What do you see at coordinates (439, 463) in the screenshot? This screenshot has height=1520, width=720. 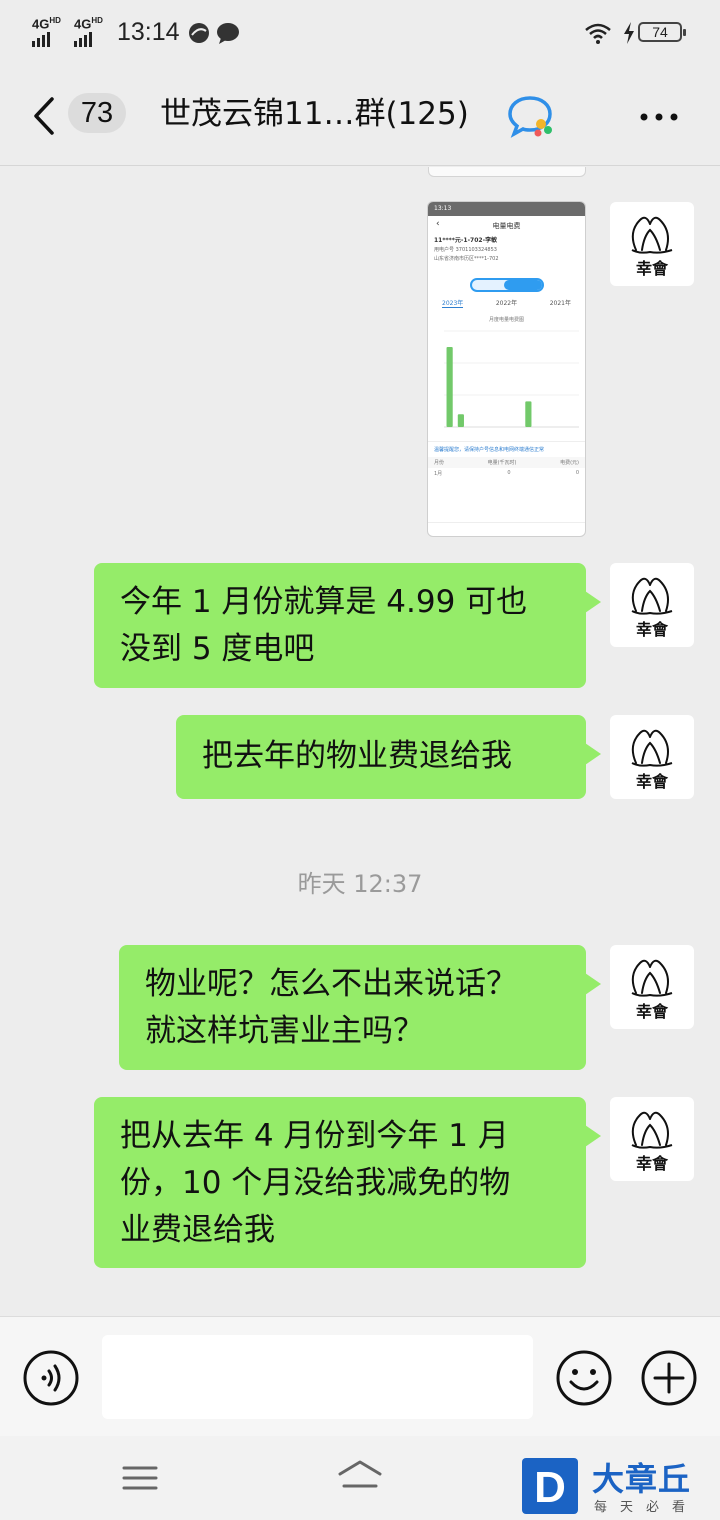 I see `screenshot-table-cell: 月份` at bounding box center [439, 463].